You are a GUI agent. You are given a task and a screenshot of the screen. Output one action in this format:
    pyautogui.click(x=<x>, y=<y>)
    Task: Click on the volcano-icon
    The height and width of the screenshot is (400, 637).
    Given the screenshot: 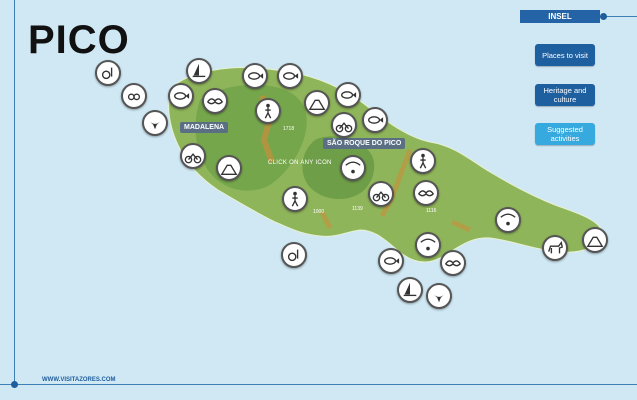 What is the action you would take?
    pyautogui.click(x=317, y=103)
    